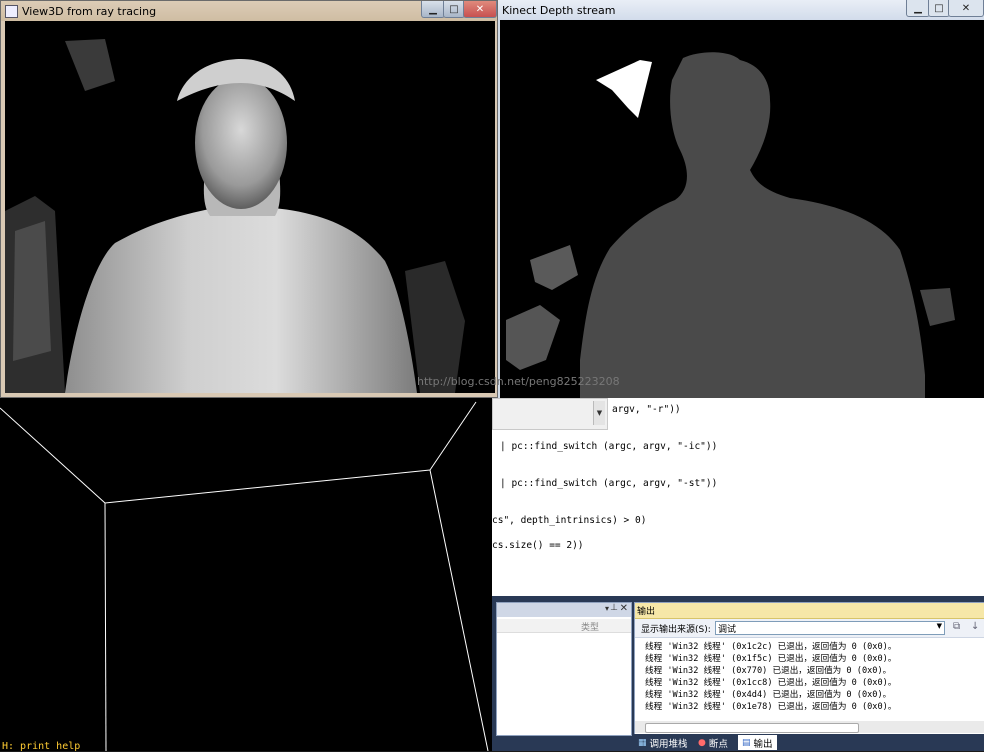  What do you see at coordinates (718, 744) in the screenshot?
I see `tab-label: 断点` at bounding box center [718, 744].